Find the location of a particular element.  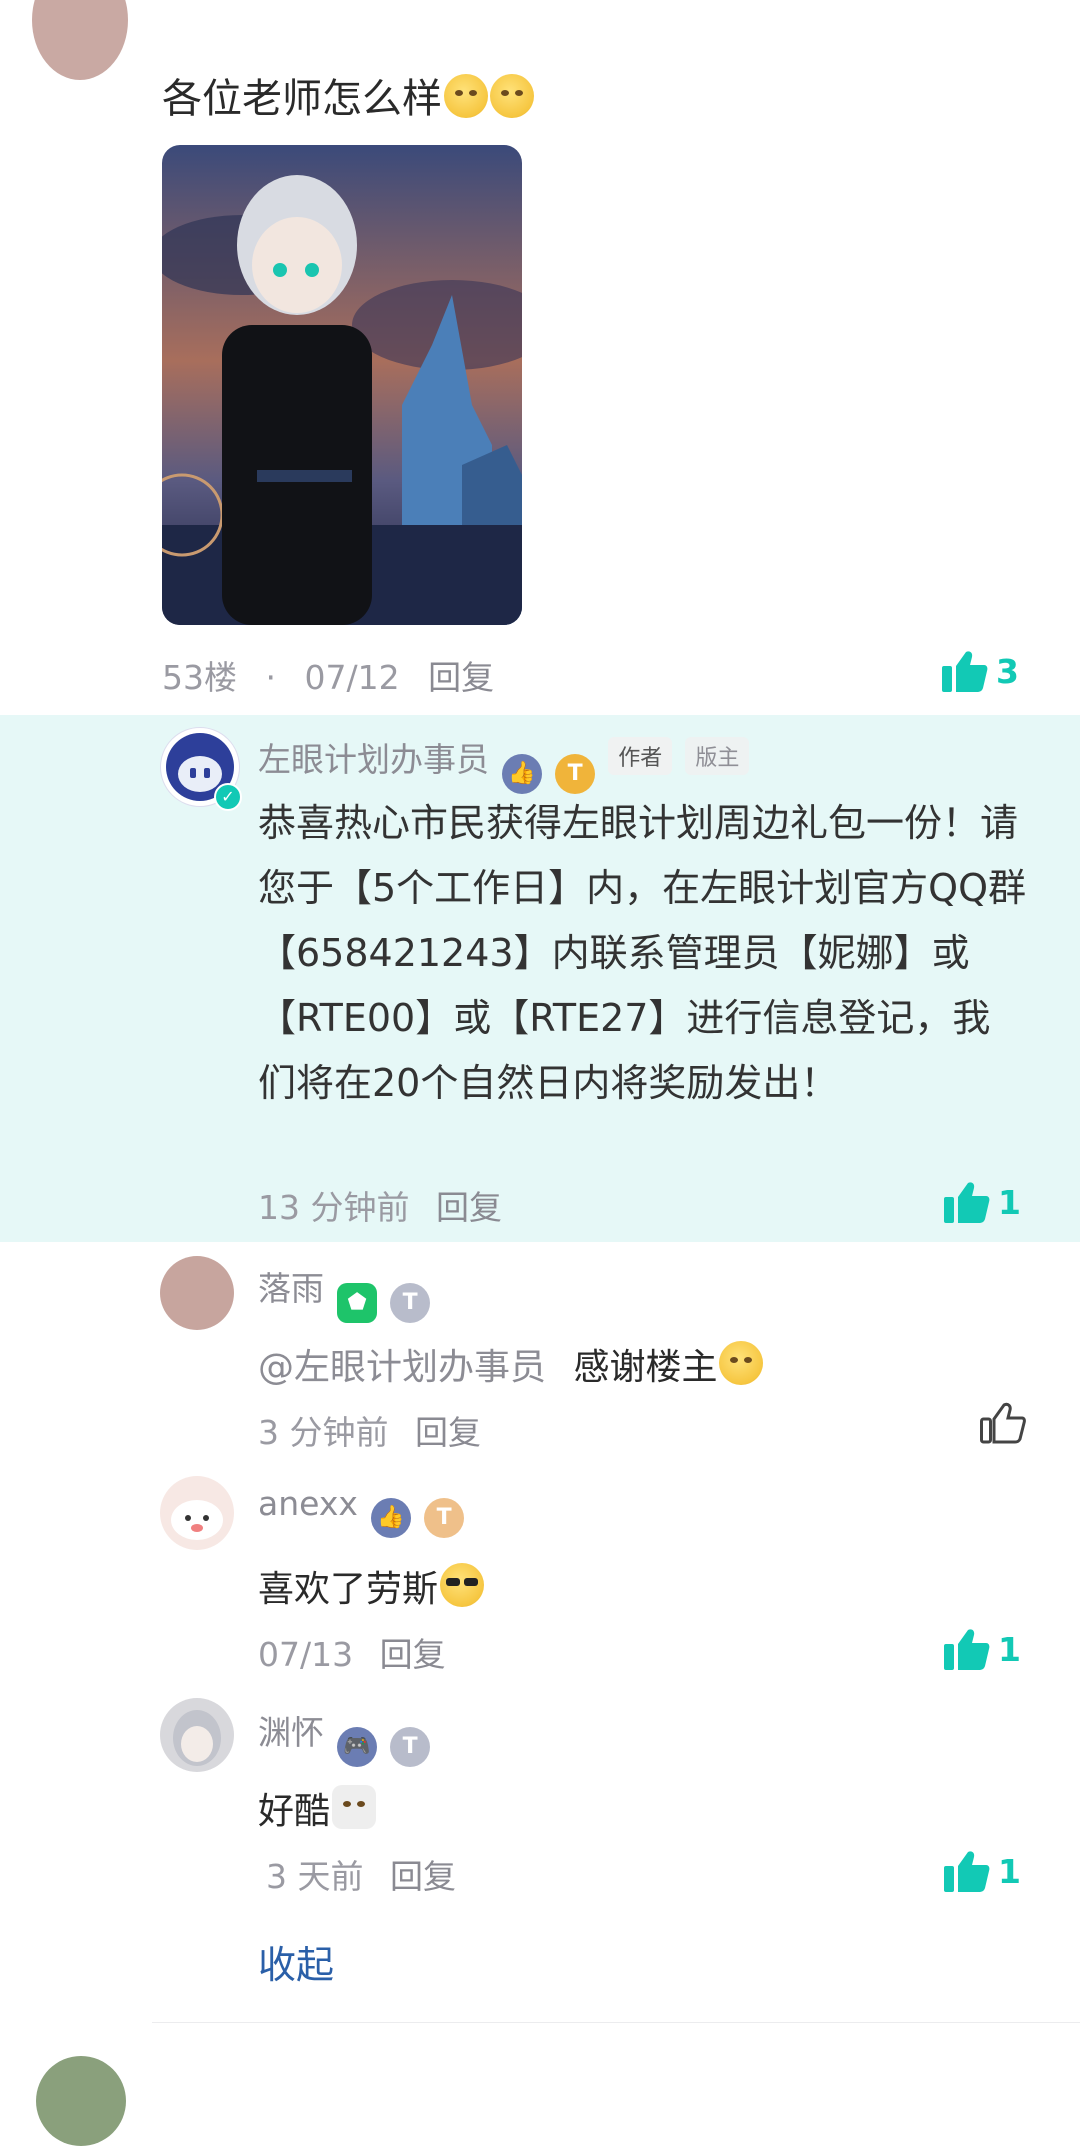

reply-text: 感谢楼主 is located at coordinates (645, 1367).